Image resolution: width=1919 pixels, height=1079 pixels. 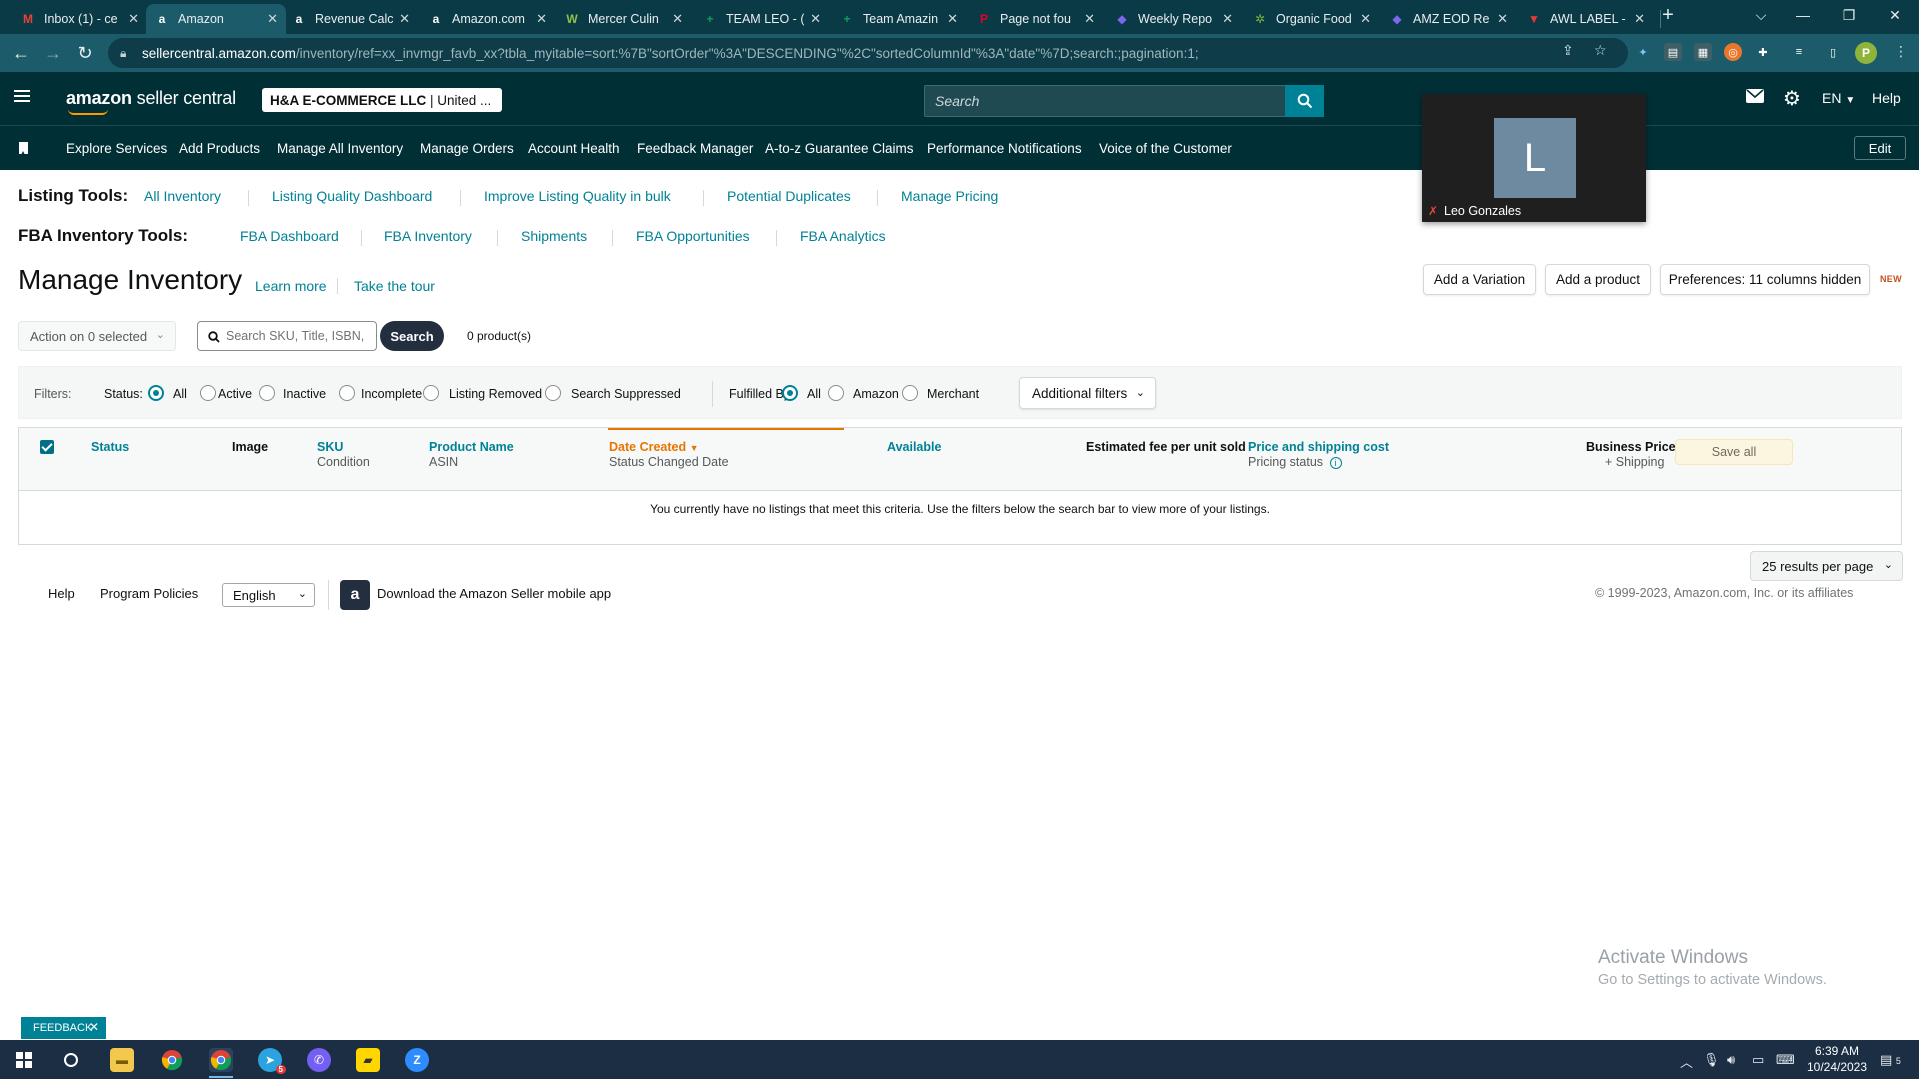 I want to click on column-price-shipping: Price and shipping cost, so click(x=1318, y=447).